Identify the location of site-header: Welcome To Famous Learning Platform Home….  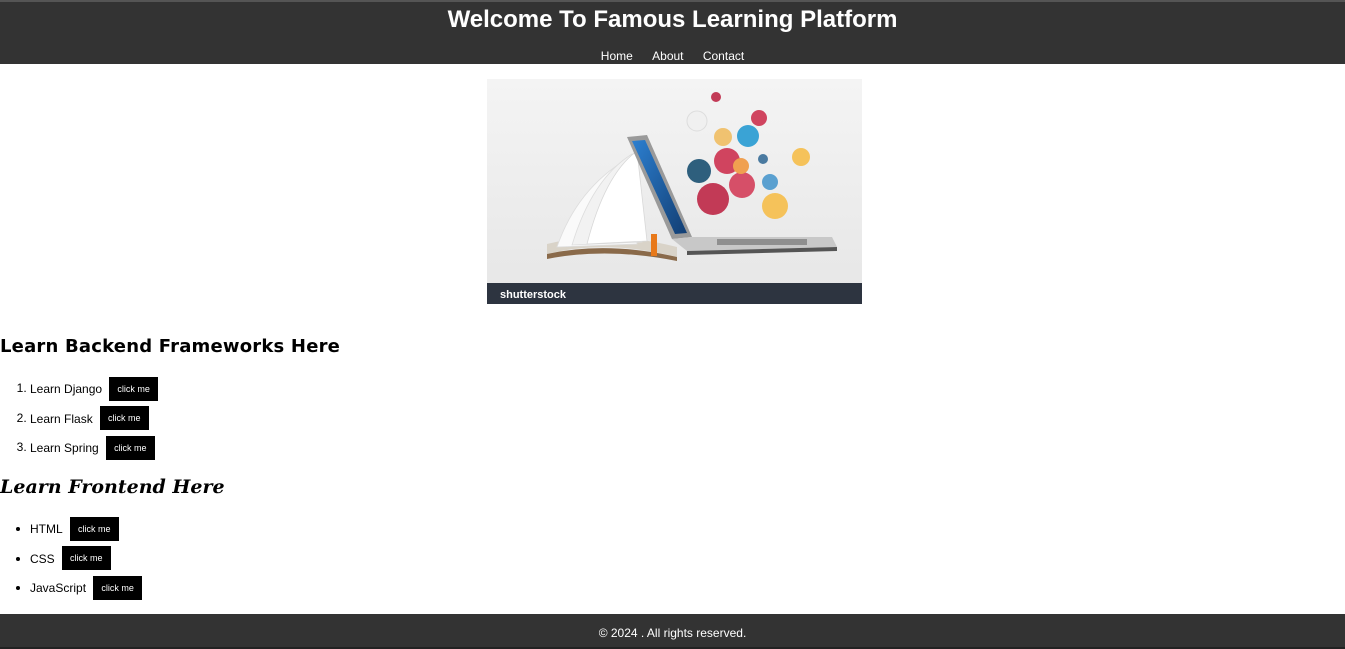
(672, 32).